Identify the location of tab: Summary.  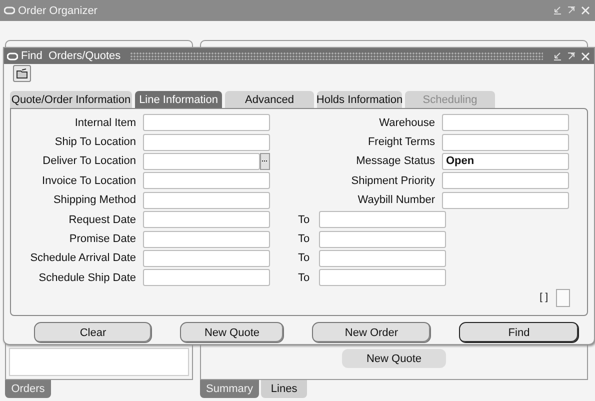
(230, 389).